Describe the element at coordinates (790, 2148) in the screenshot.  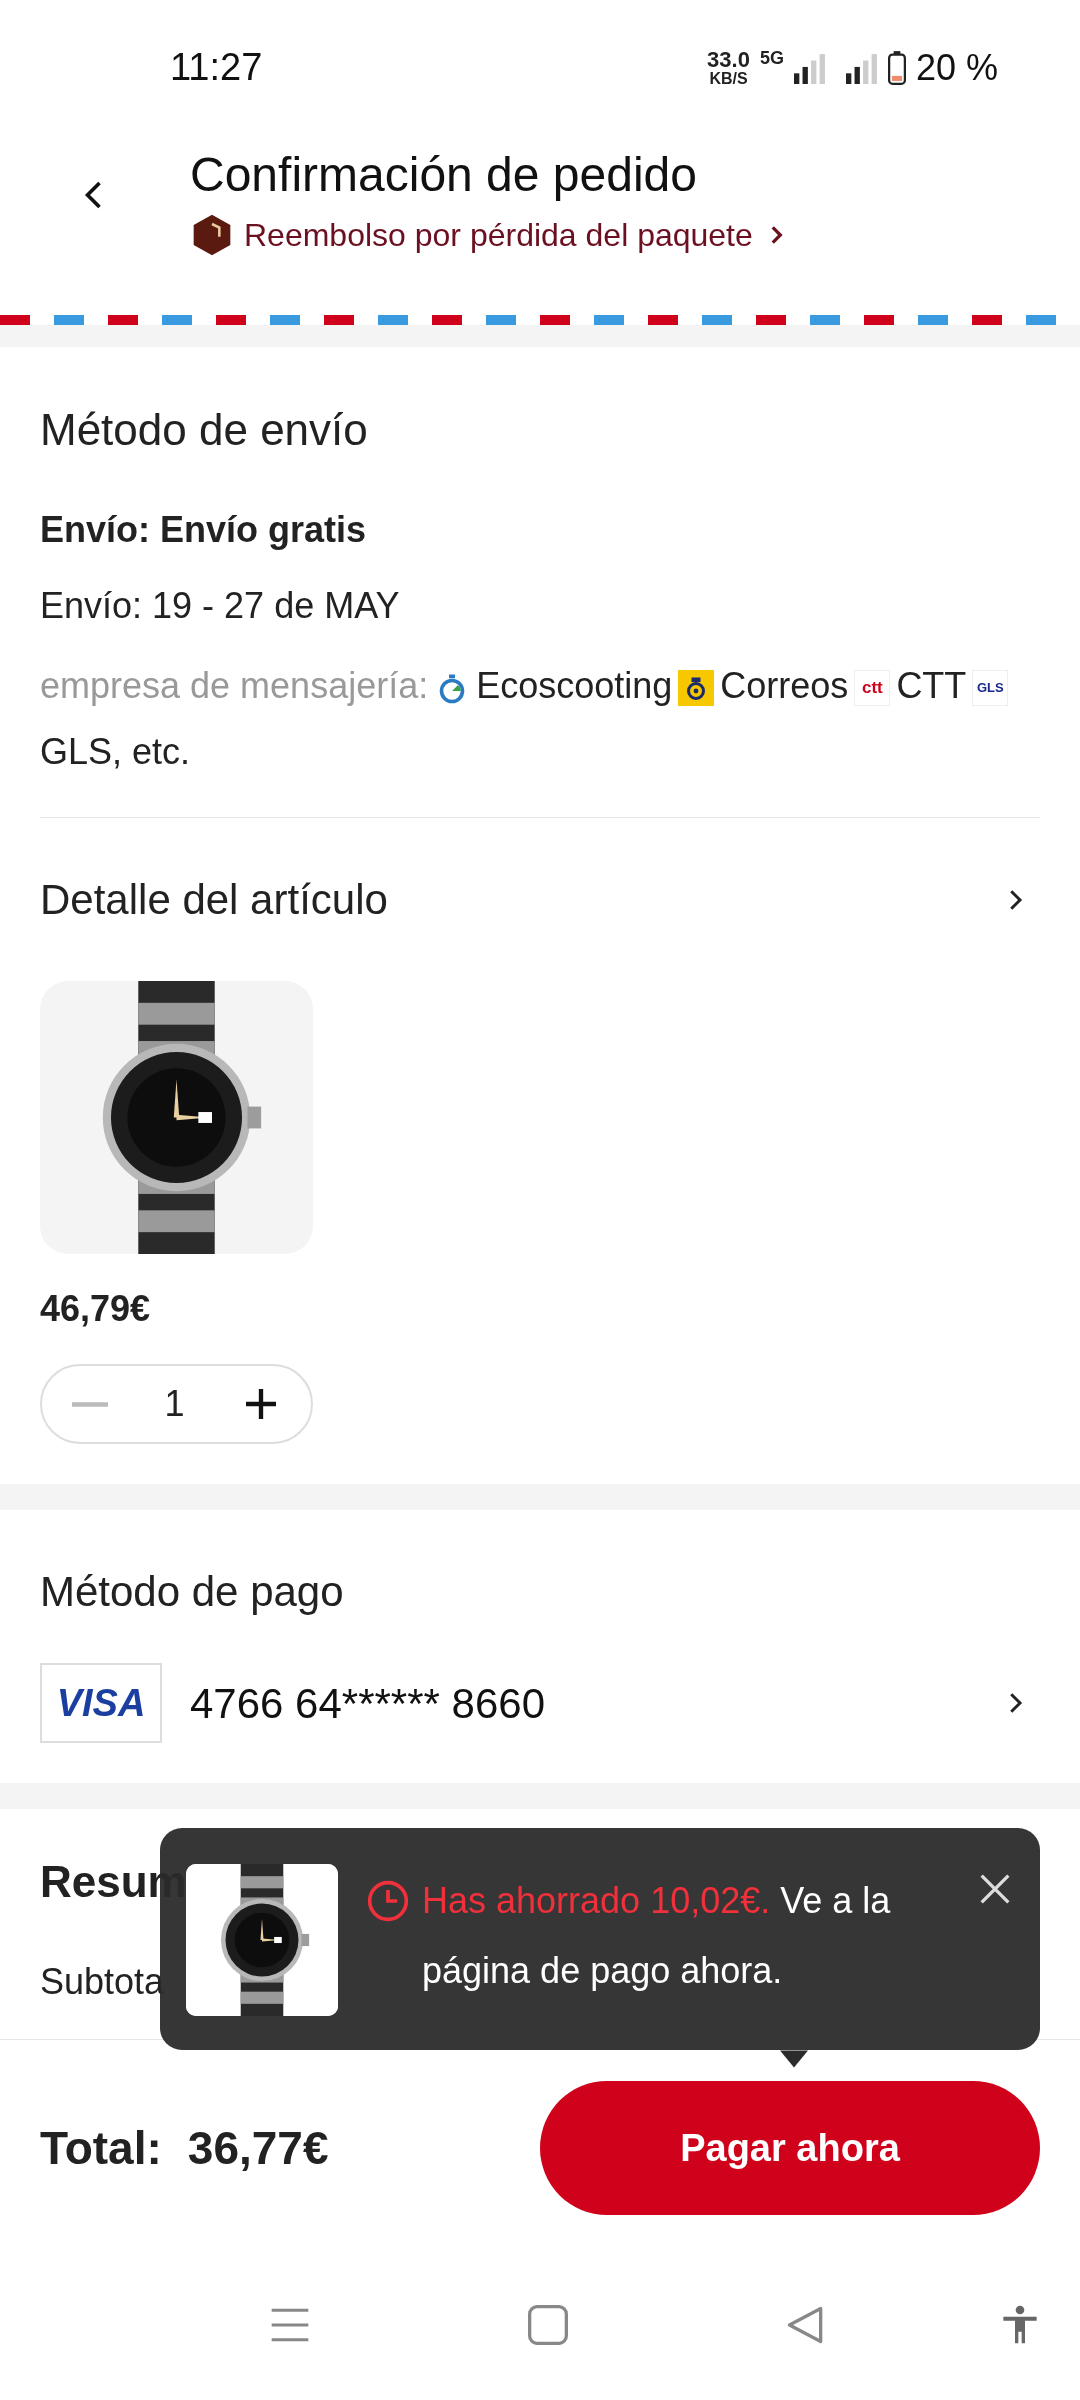
I see `pay-now-button: Pagar ahora` at that location.